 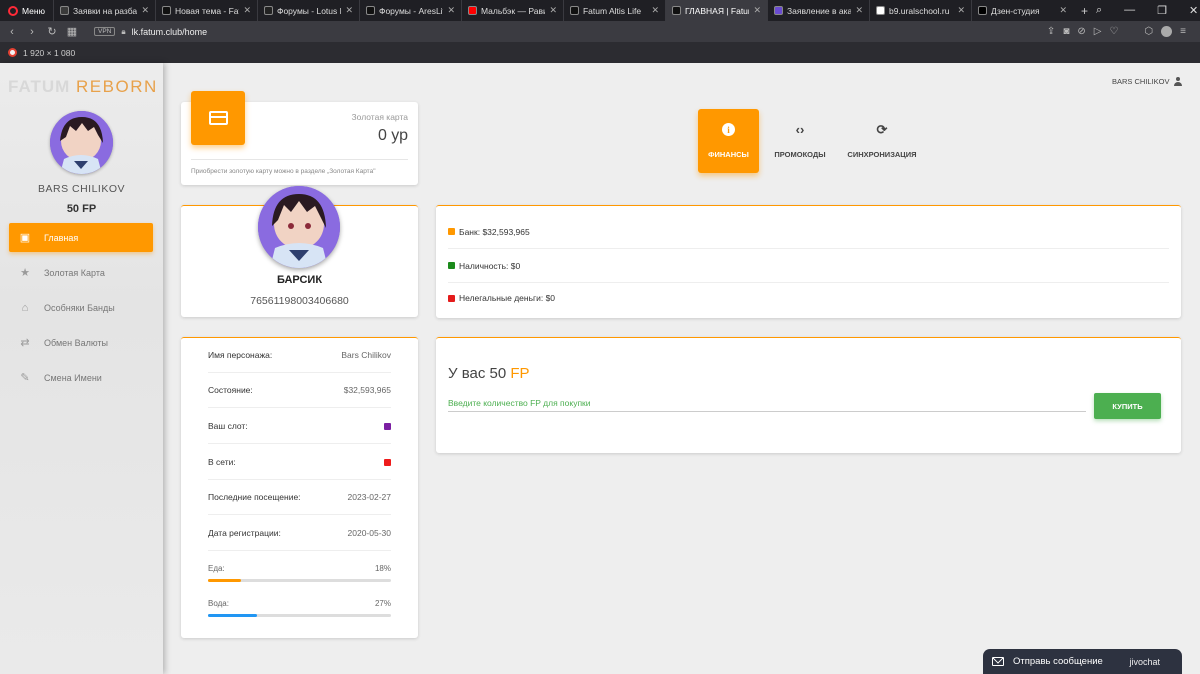 What do you see at coordinates (299, 426) in the screenshot?
I see `stat-row-slot: Ваш слот:` at bounding box center [299, 426].